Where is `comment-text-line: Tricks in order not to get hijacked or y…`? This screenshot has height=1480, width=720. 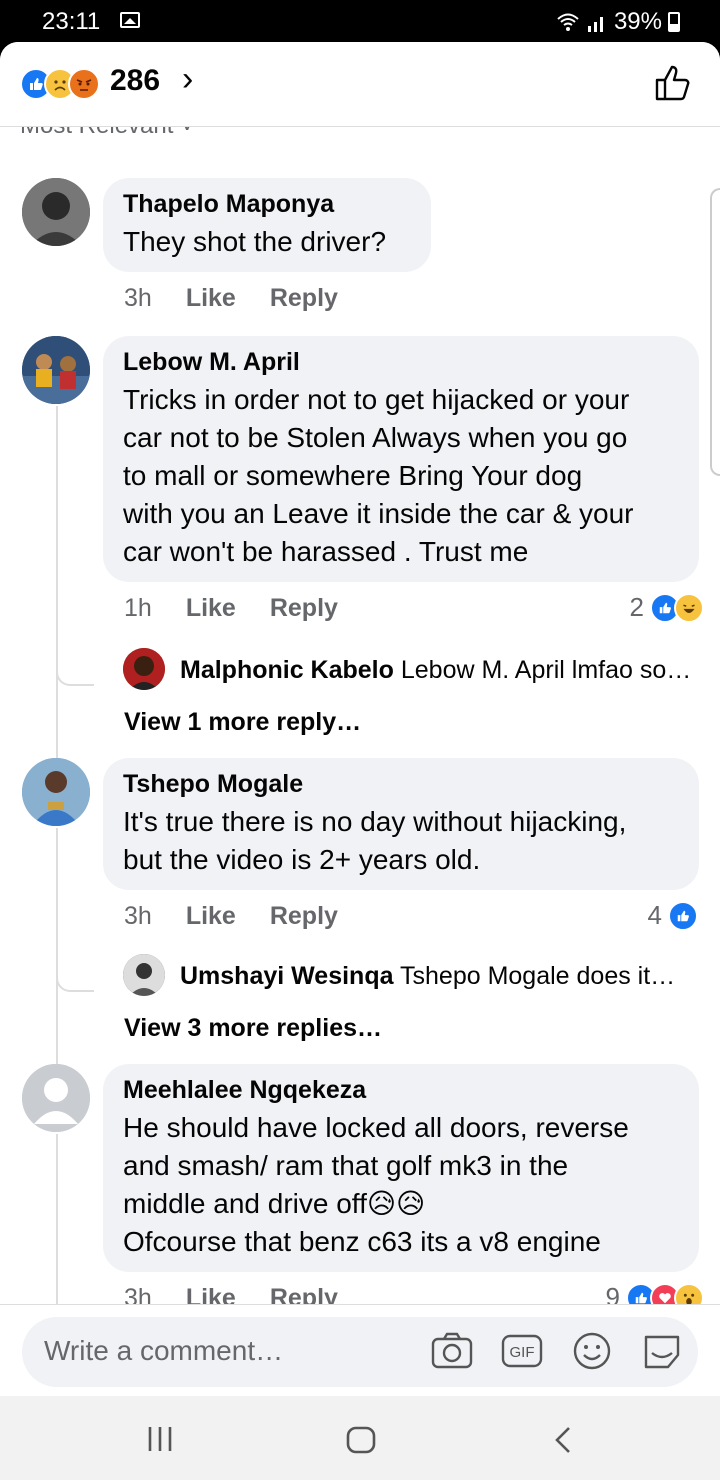 comment-text-line: Tricks in order not to get hijacked or y… is located at coordinates (376, 399).